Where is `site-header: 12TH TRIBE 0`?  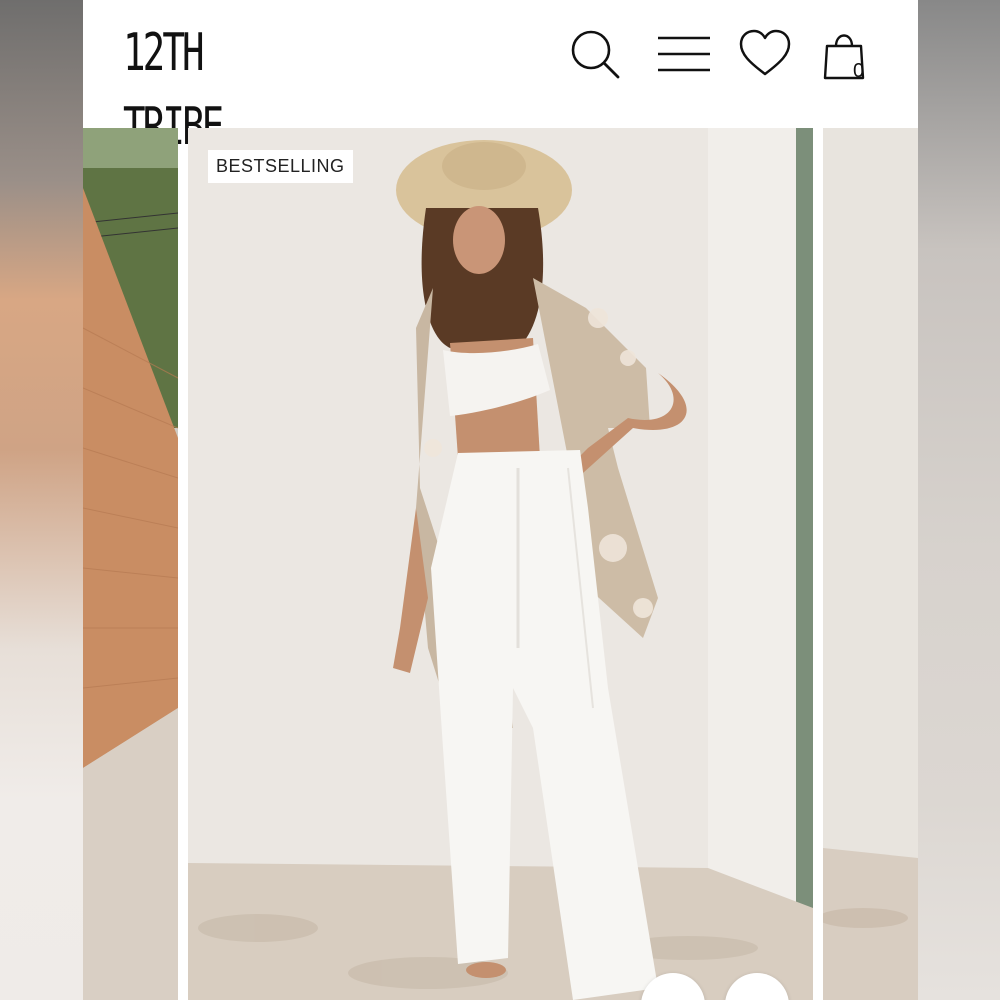 site-header: 12TH TRIBE 0 is located at coordinates (500, 78).